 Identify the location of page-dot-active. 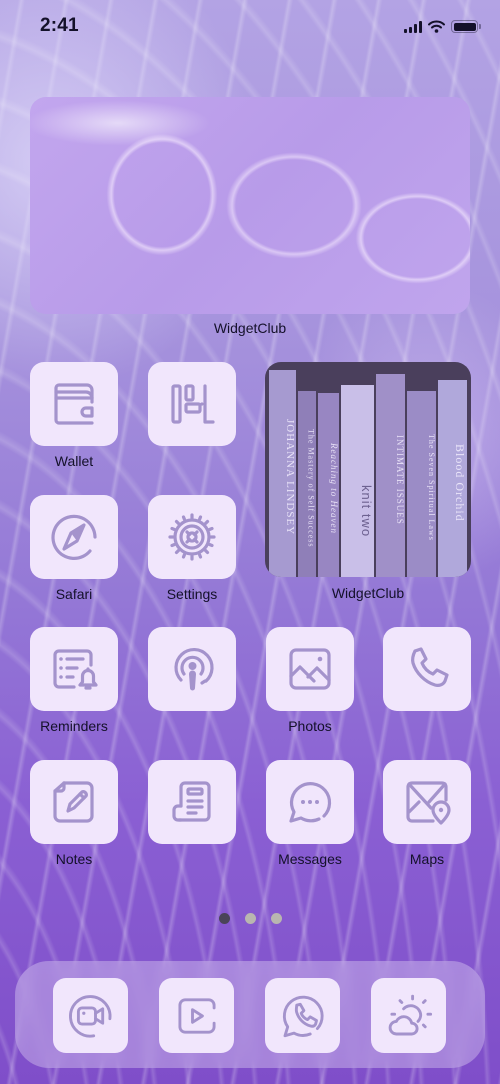
(224, 918).